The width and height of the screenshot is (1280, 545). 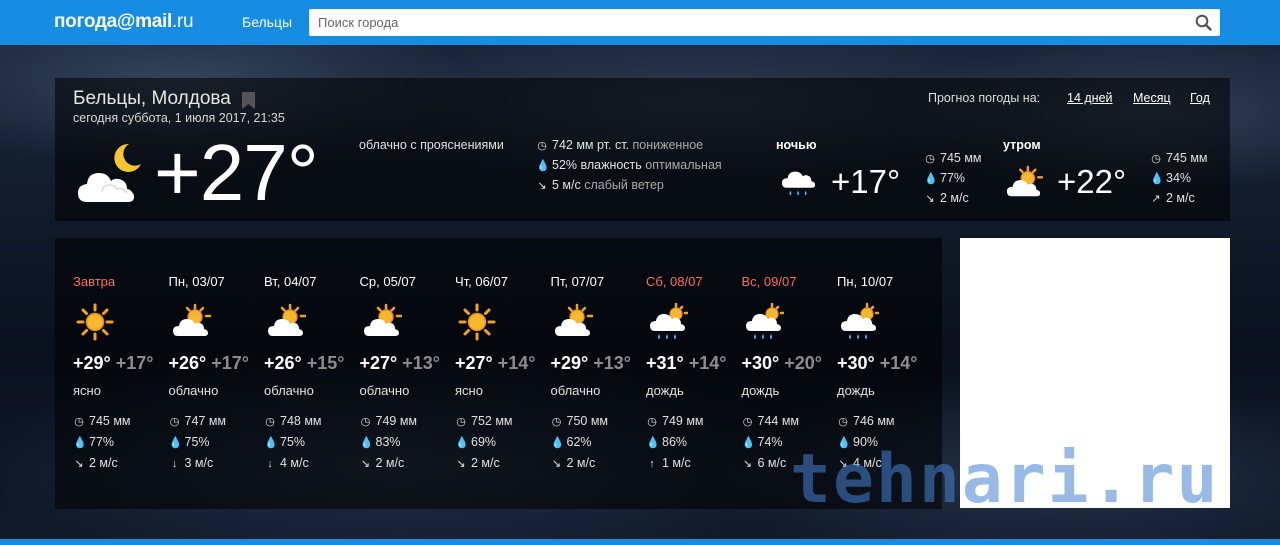 I want to click on day-name: Сб, 08/07, so click(x=674, y=281).